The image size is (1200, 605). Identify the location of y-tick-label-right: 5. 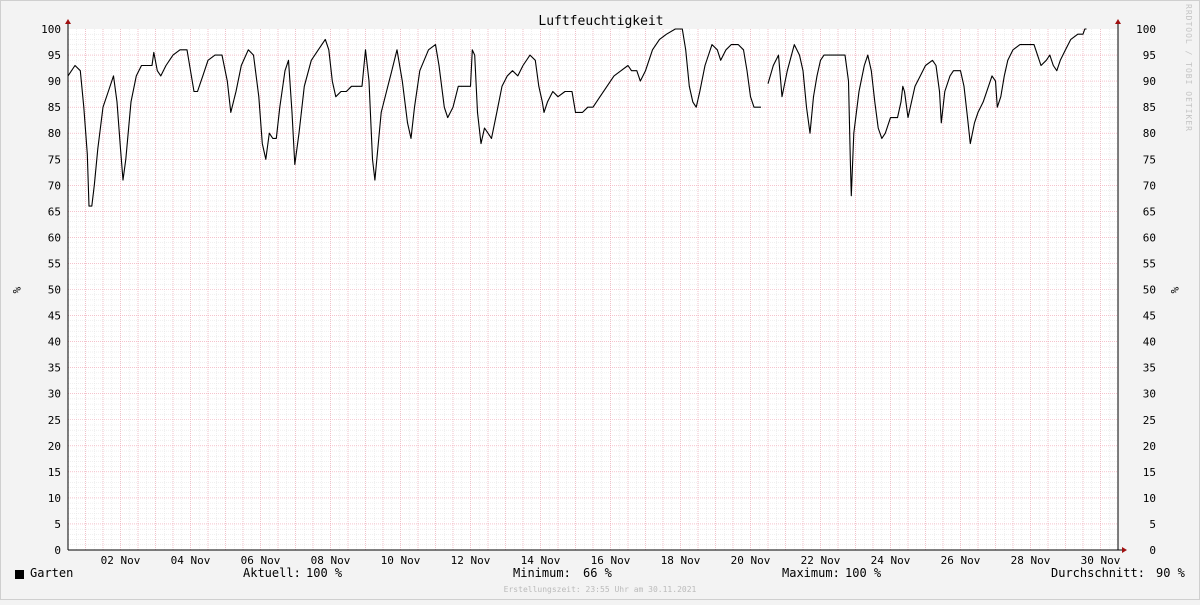
(1152, 524).